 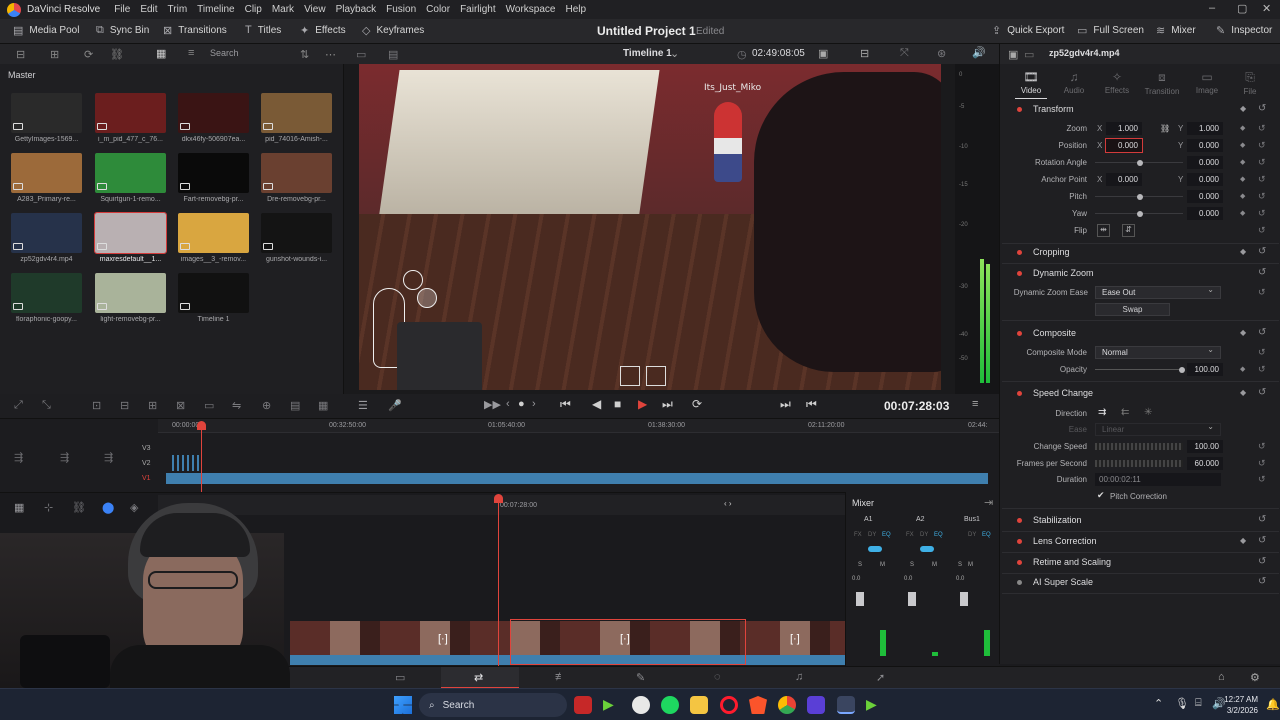 What do you see at coordinates (213, 298) in the screenshot?
I see `media-clip: Timeline 1` at bounding box center [213, 298].